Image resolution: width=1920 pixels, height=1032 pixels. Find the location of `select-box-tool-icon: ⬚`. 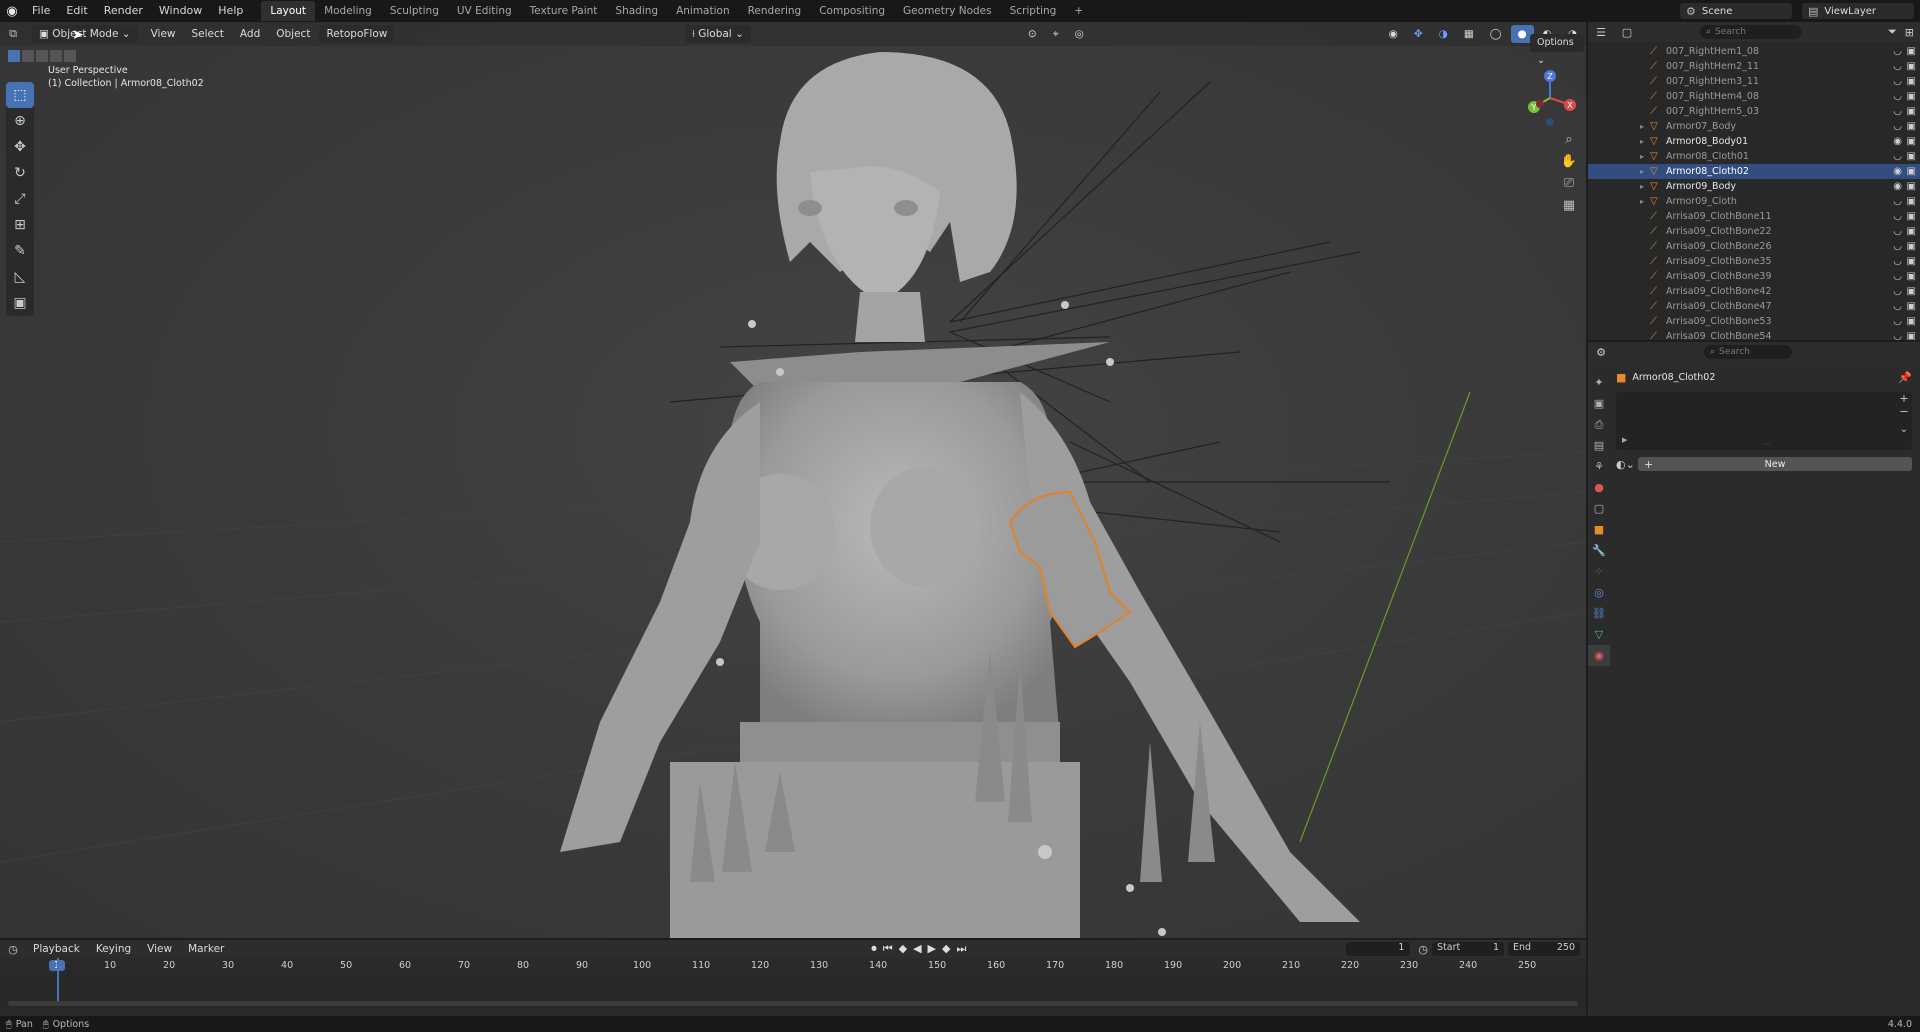

select-box-tool-icon: ⬚ is located at coordinates (20, 95).